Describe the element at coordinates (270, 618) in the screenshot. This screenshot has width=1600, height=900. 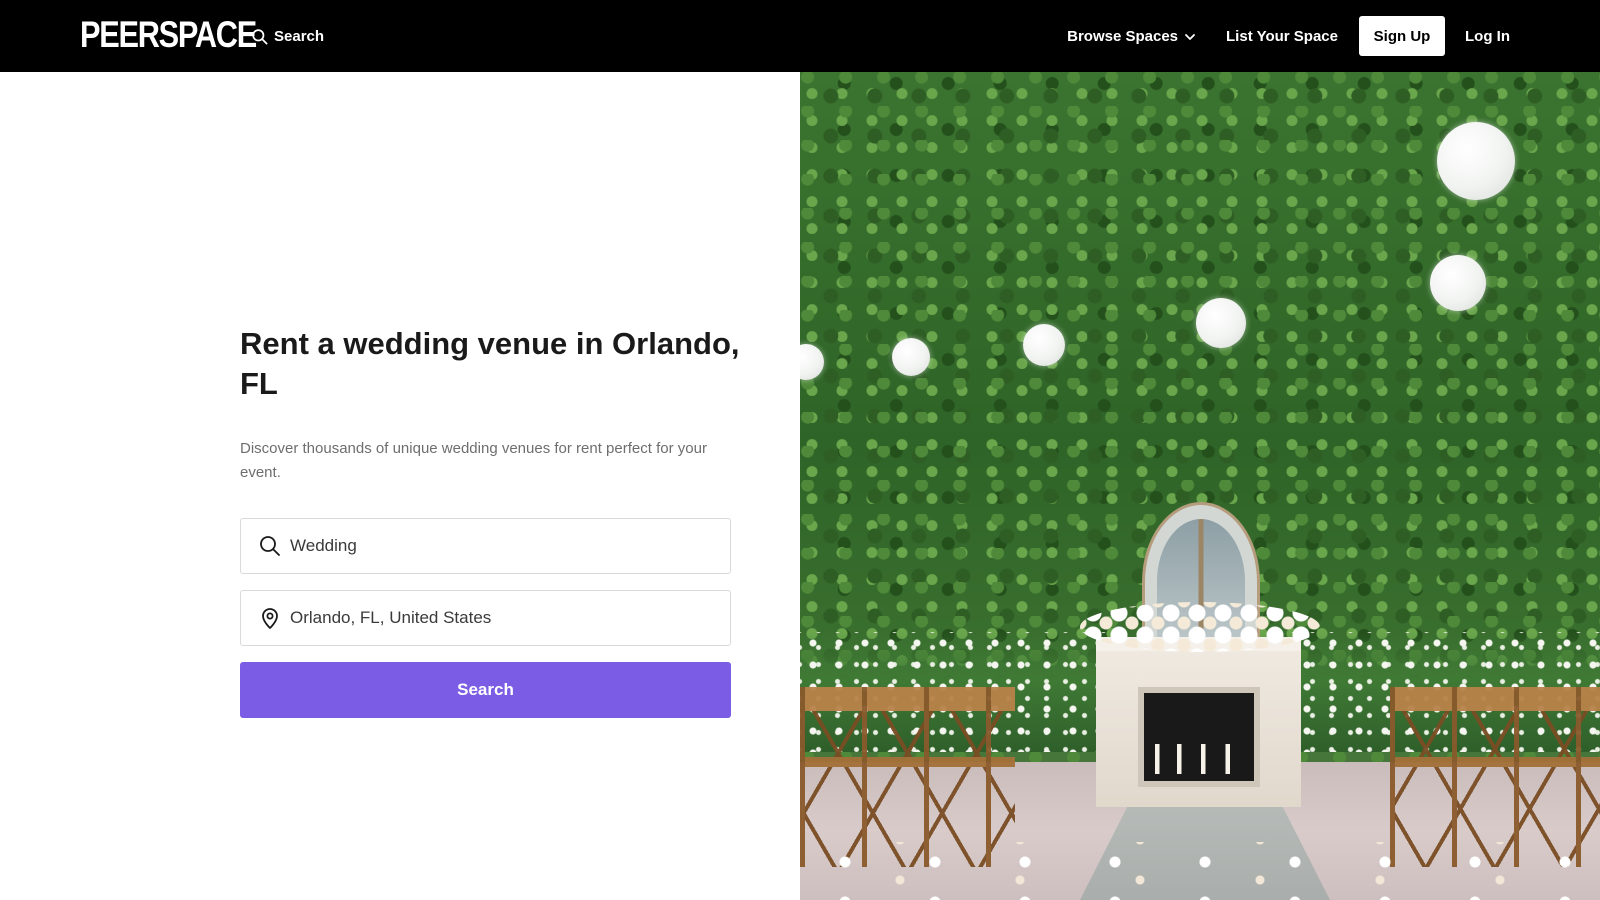
I see `map-pin-icon` at that location.